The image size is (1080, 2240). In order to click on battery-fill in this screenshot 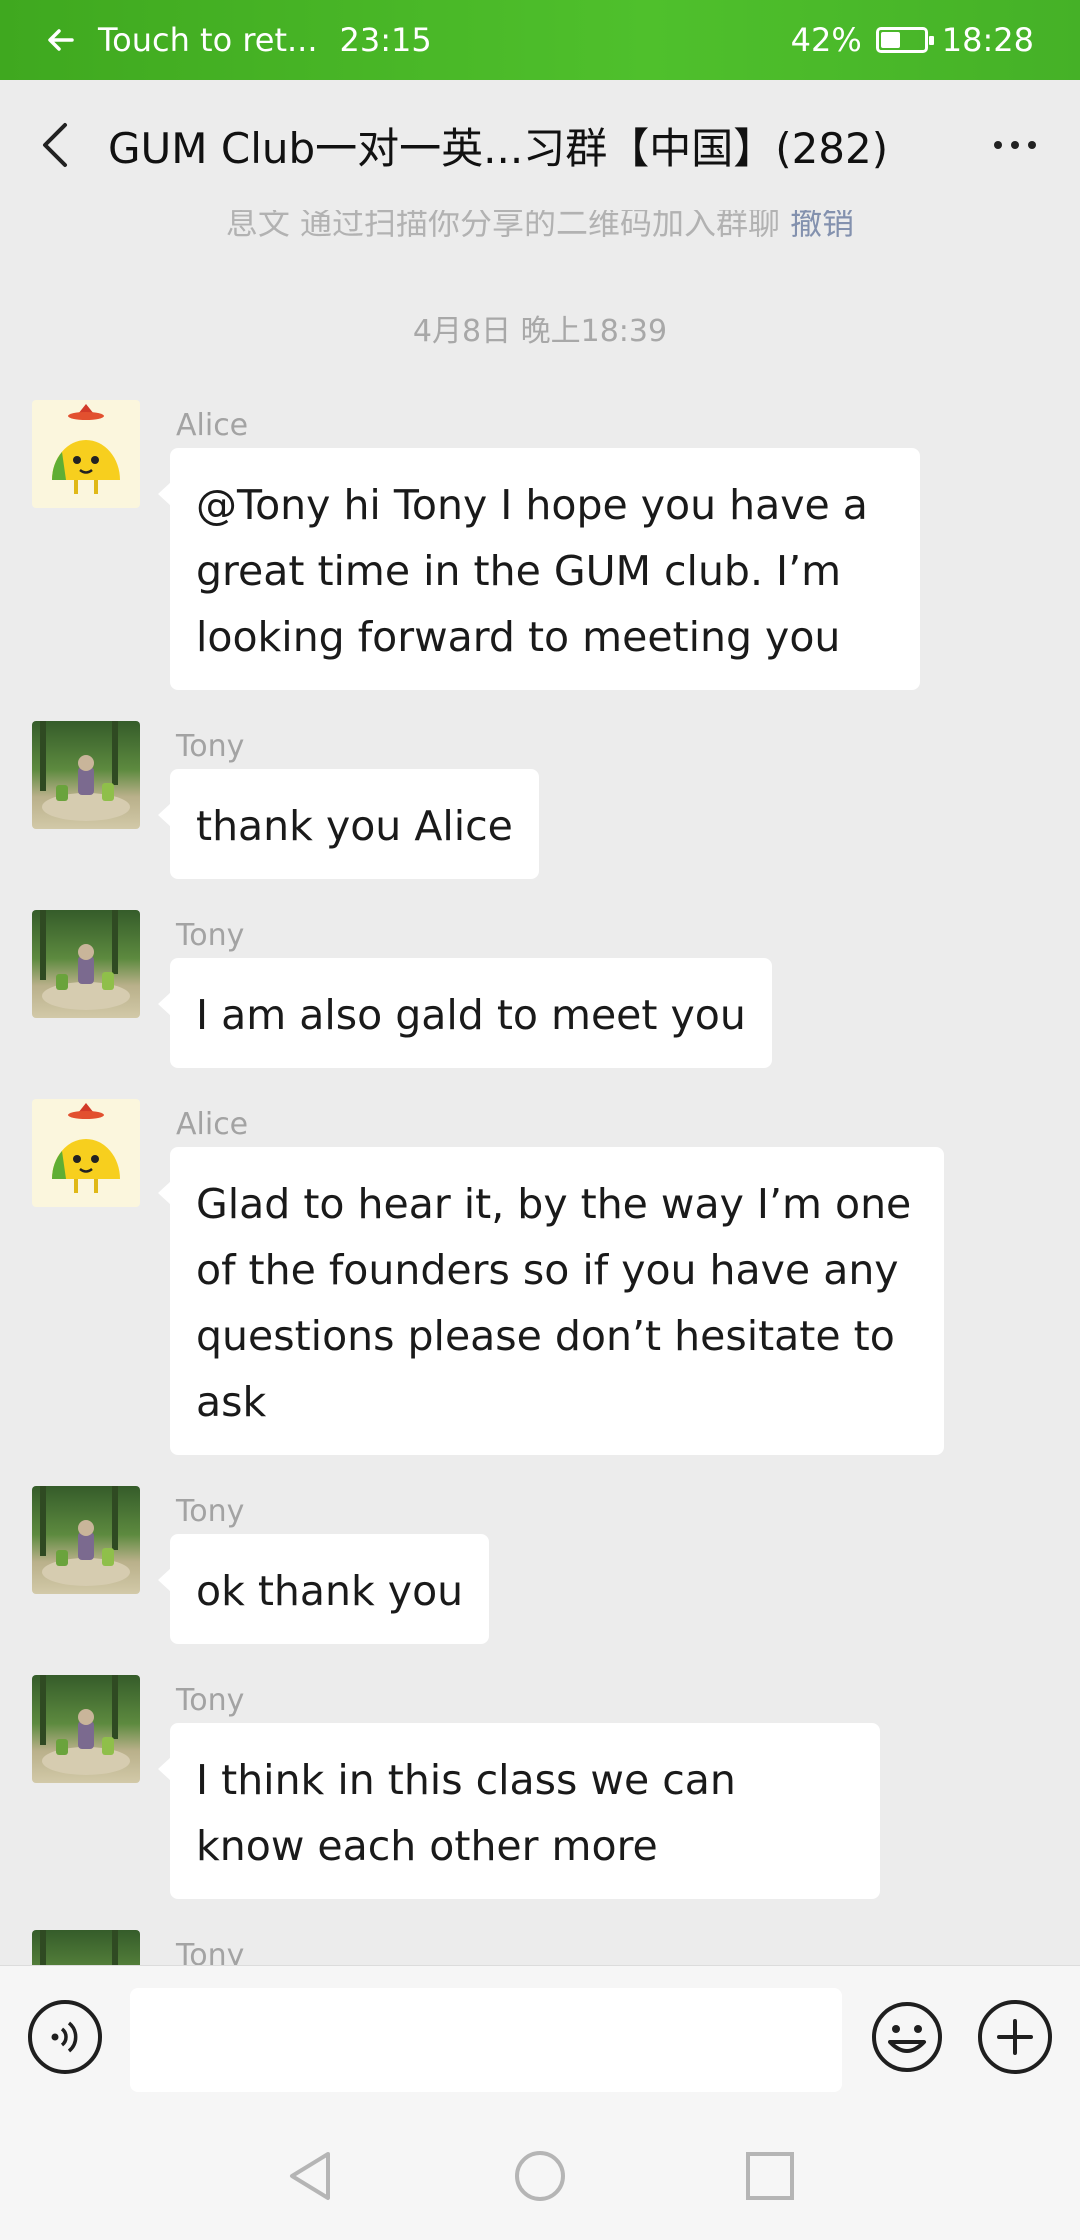, I will do `click(890, 40)`.